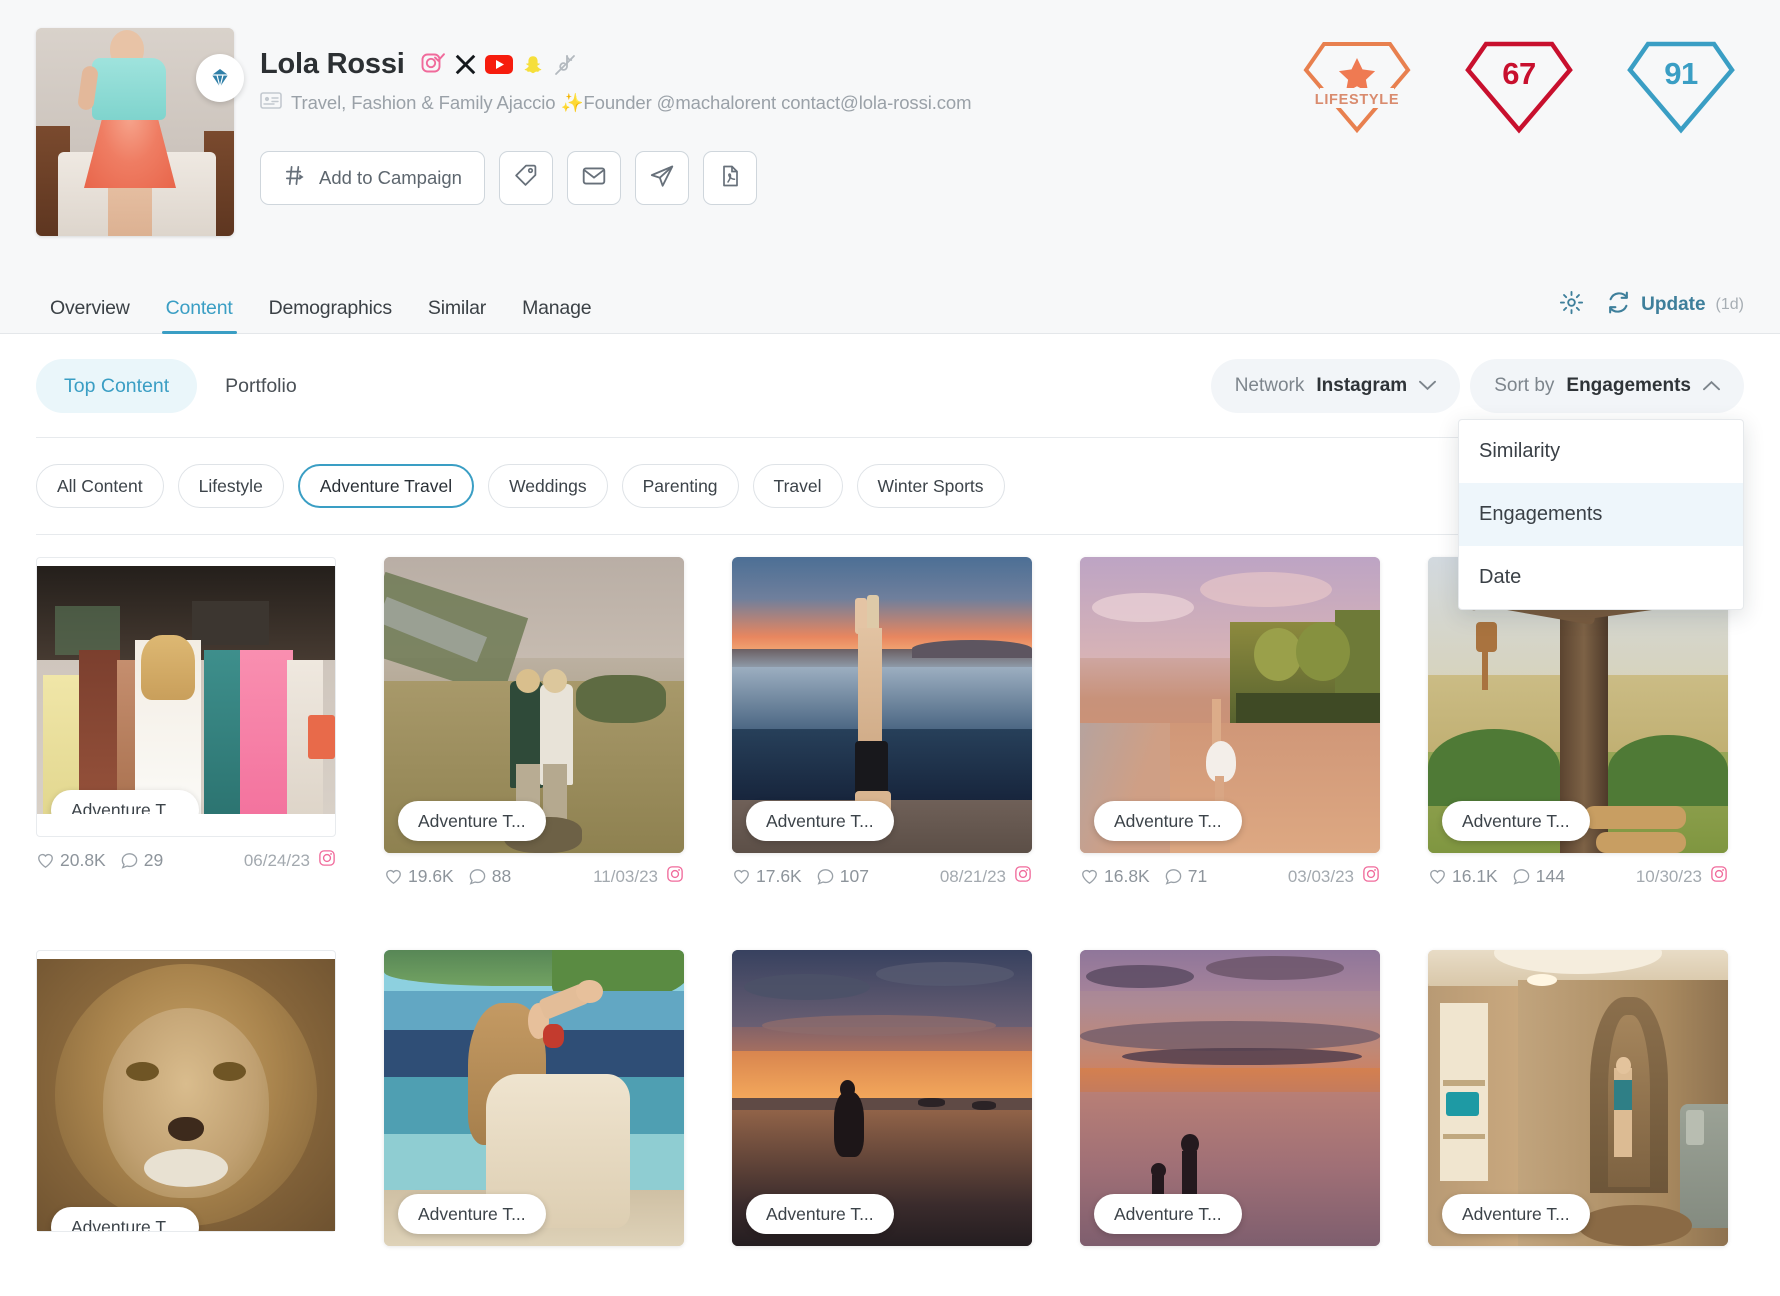 The height and width of the screenshot is (1296, 1780). What do you see at coordinates (680, 486) in the screenshot?
I see `chip-parenting: Parenting` at bounding box center [680, 486].